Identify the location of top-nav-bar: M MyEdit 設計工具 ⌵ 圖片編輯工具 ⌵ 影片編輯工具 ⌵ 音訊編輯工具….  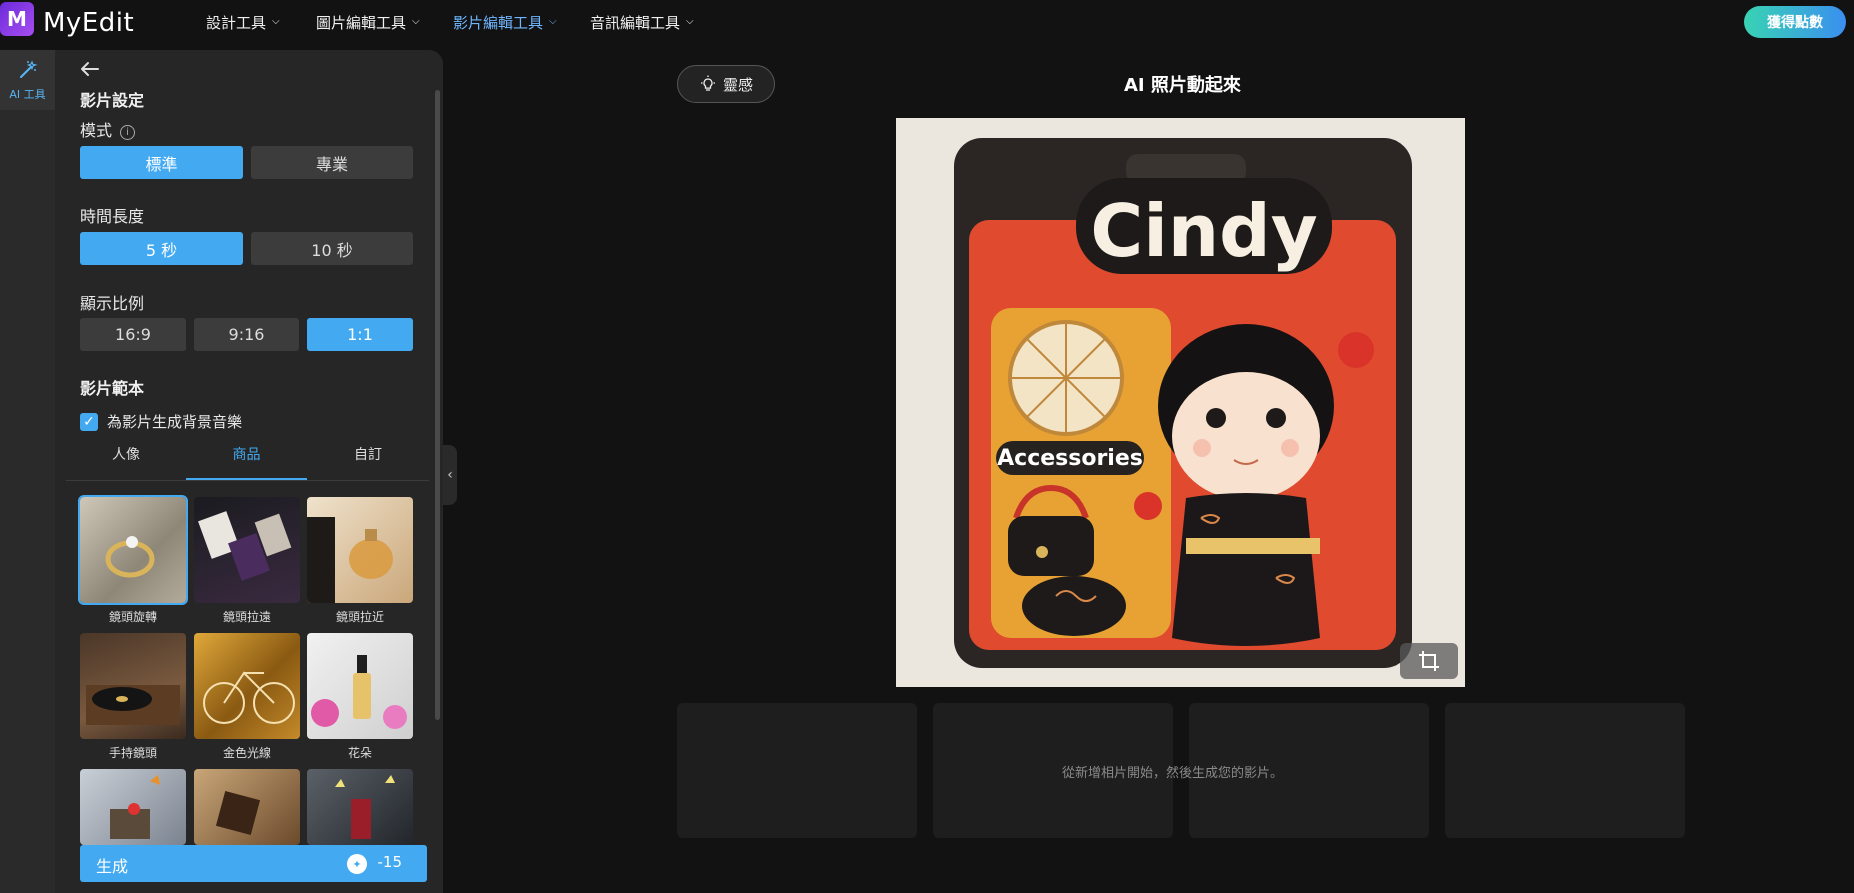
(927, 22).